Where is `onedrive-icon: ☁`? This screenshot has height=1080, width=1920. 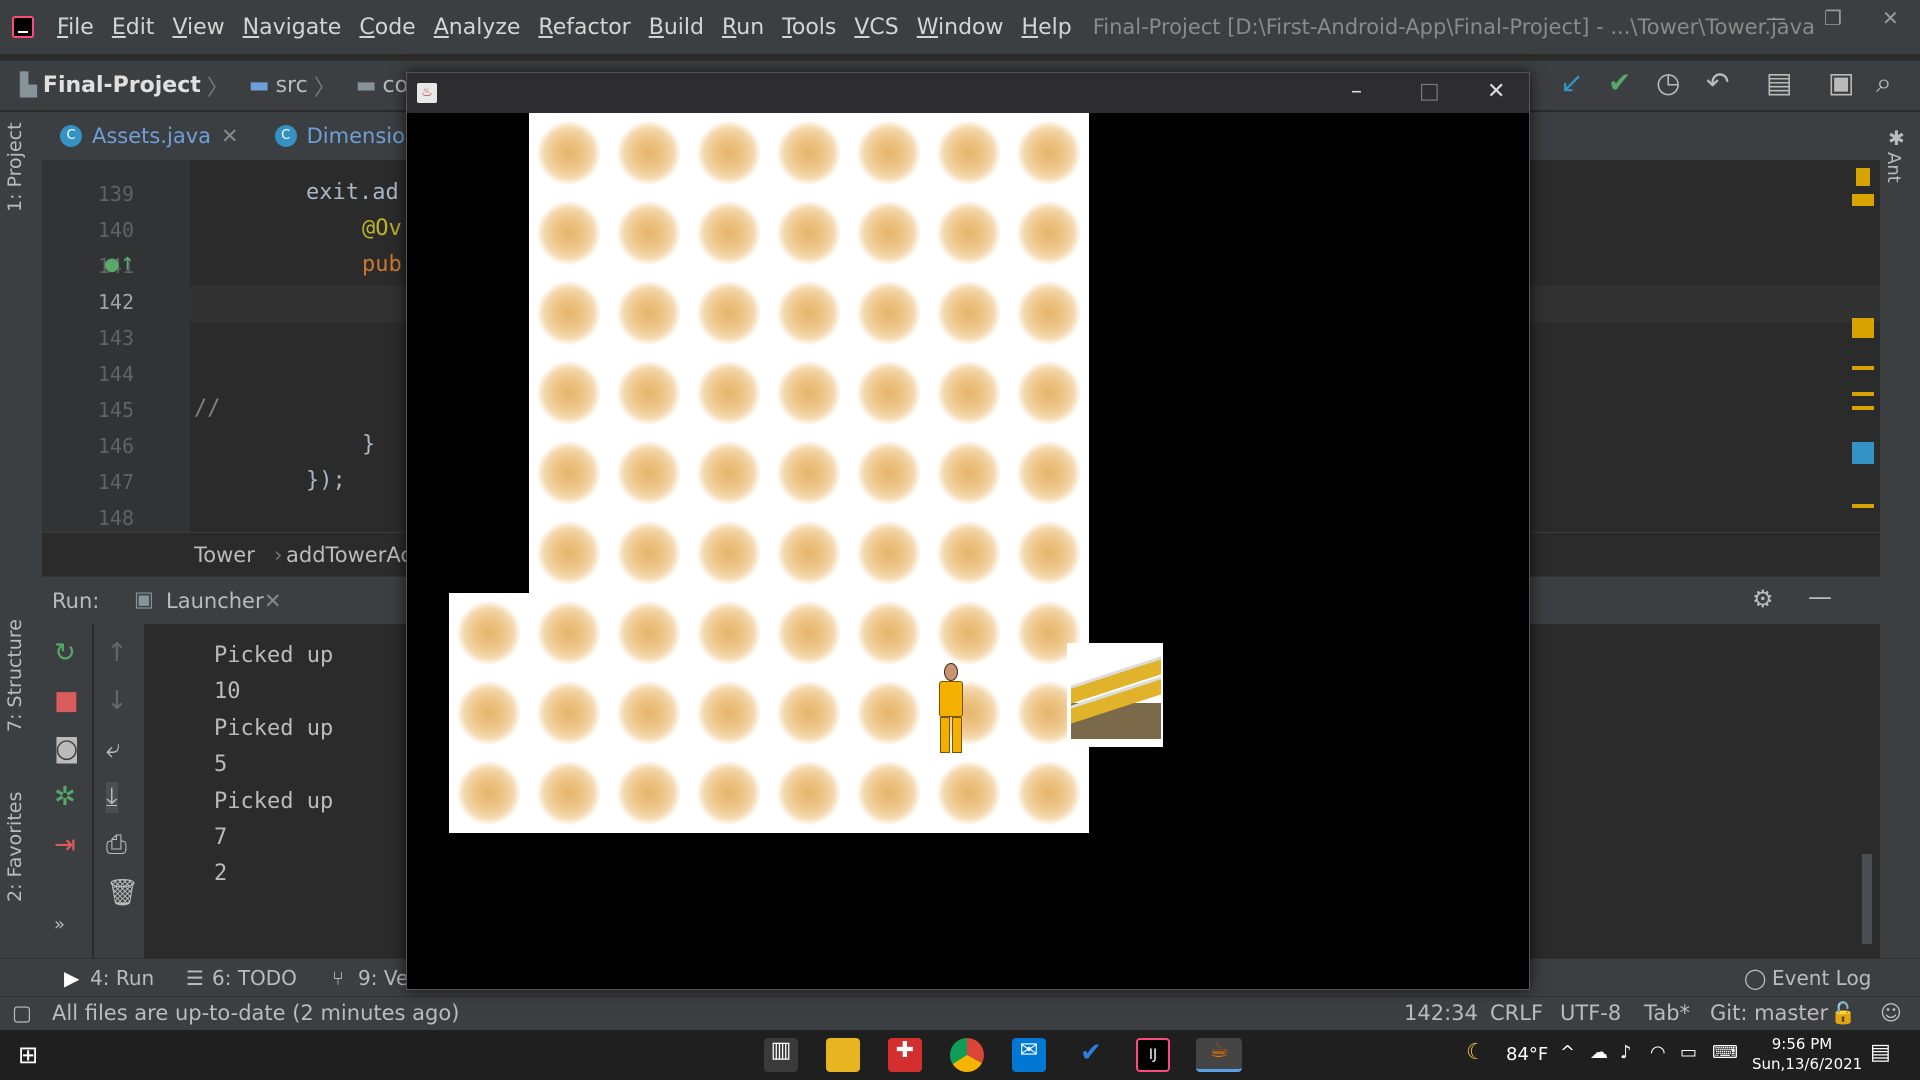 onedrive-icon: ☁ is located at coordinates (1599, 1052).